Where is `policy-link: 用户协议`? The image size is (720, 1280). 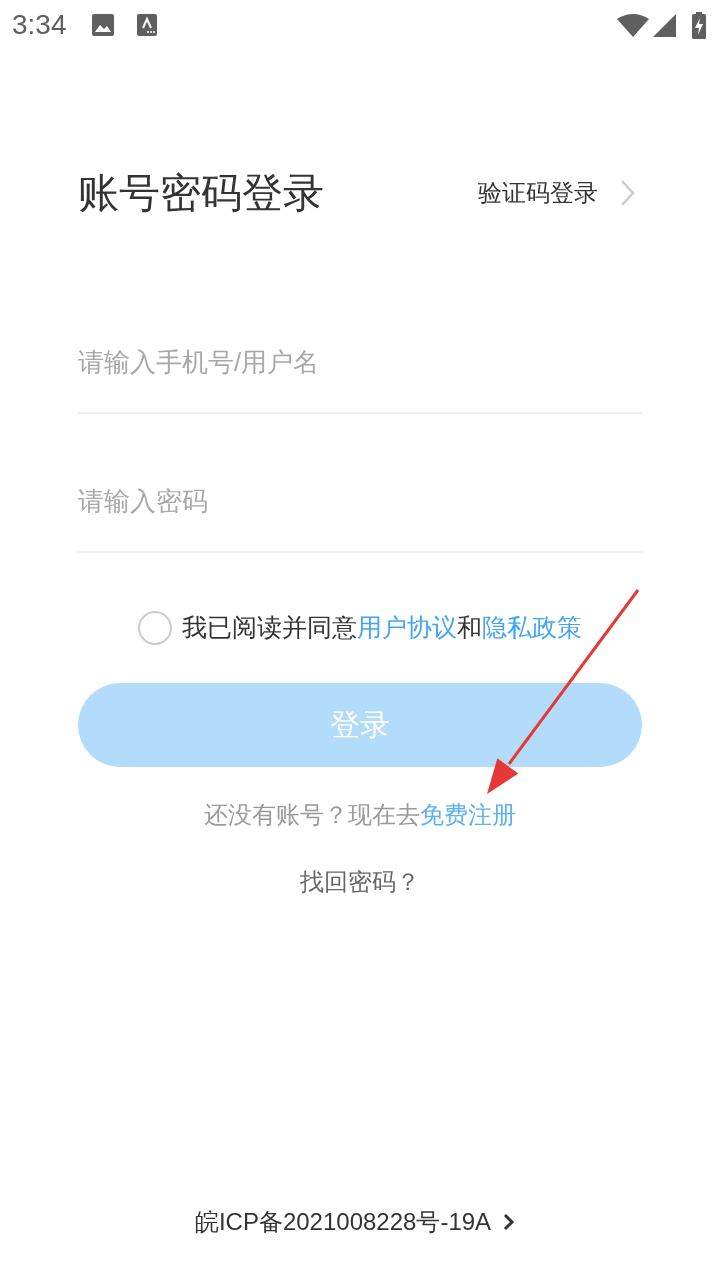 policy-link: 用户协议 is located at coordinates (407, 627).